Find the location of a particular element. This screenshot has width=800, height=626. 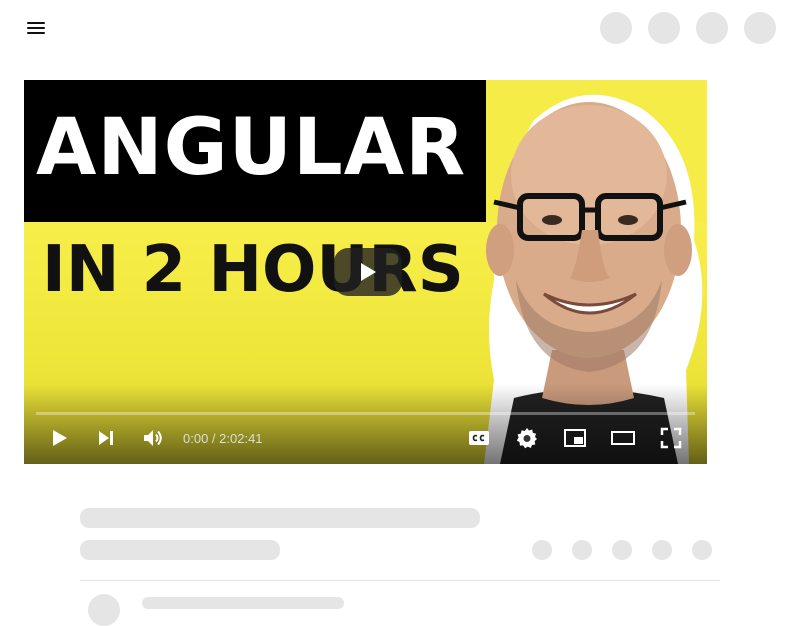

mute-button is located at coordinates (153, 438).